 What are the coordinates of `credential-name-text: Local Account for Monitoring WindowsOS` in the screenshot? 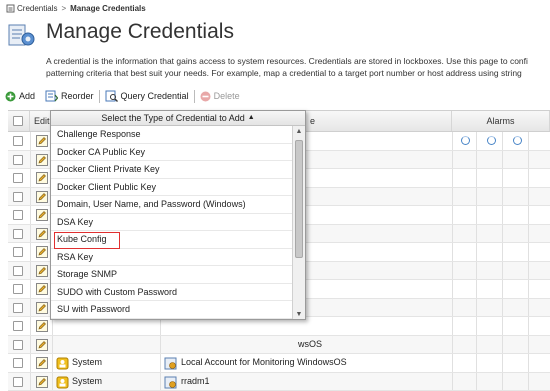 It's located at (264, 362).